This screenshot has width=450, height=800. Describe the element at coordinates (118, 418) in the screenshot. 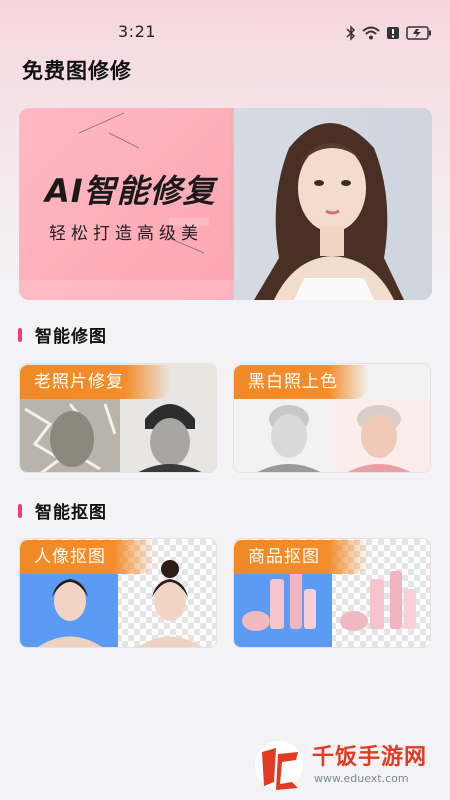

I see `old-photo-repair-card: 老照片修复` at that location.